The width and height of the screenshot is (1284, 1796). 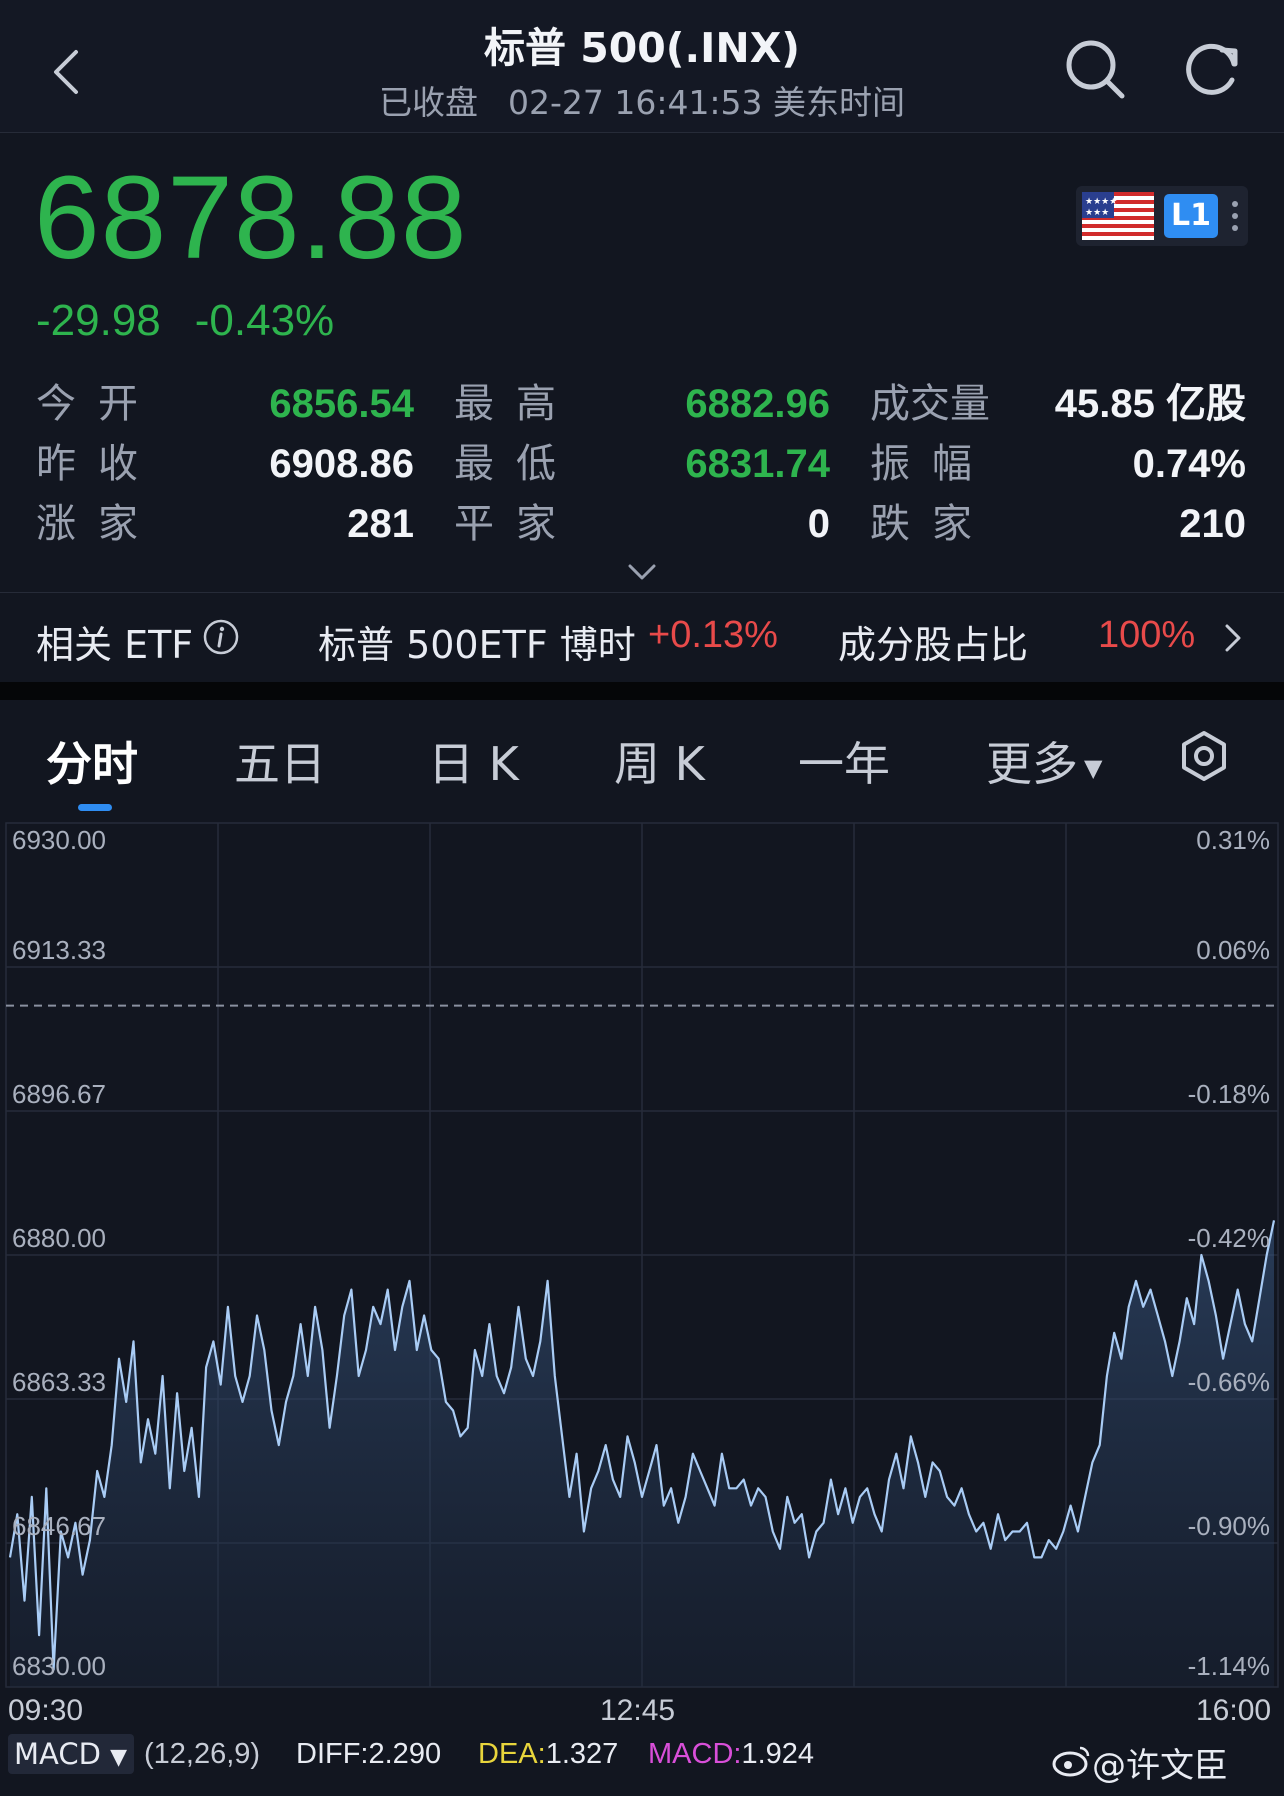 What do you see at coordinates (1071, 1761) in the screenshot?
I see `weibo-logo-icon` at bounding box center [1071, 1761].